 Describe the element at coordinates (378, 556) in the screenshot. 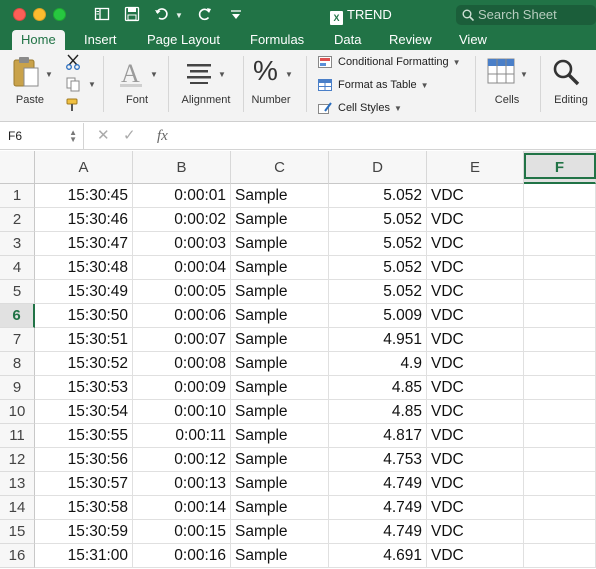

I see `cell-d16: 4.691` at that location.